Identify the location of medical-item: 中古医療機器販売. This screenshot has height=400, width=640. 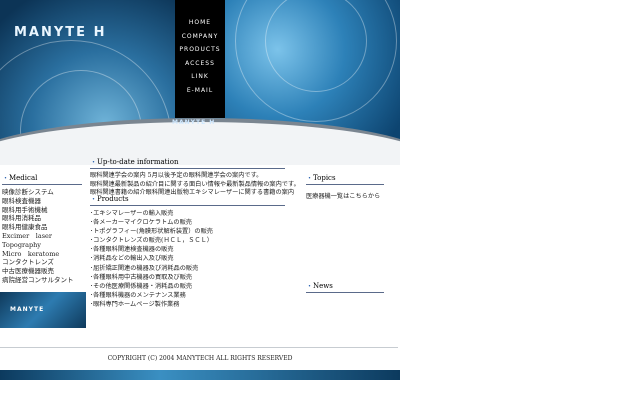
(42, 271).